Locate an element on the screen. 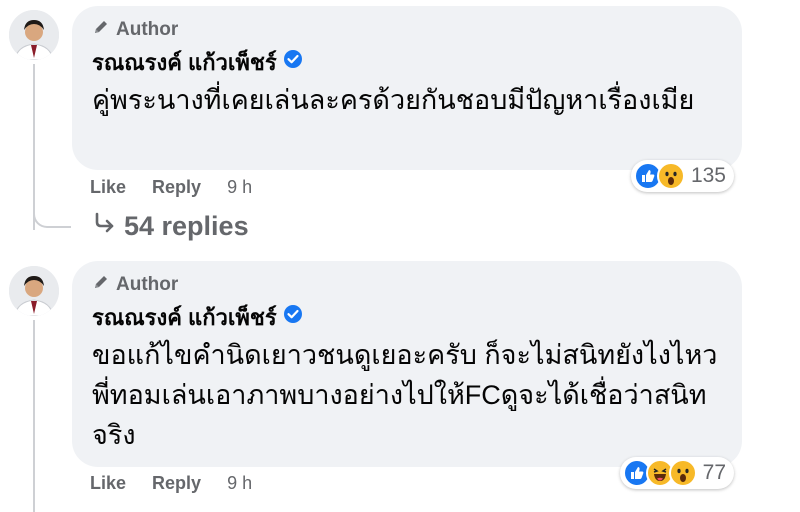  view-replies-link: 54 replies is located at coordinates (170, 226).